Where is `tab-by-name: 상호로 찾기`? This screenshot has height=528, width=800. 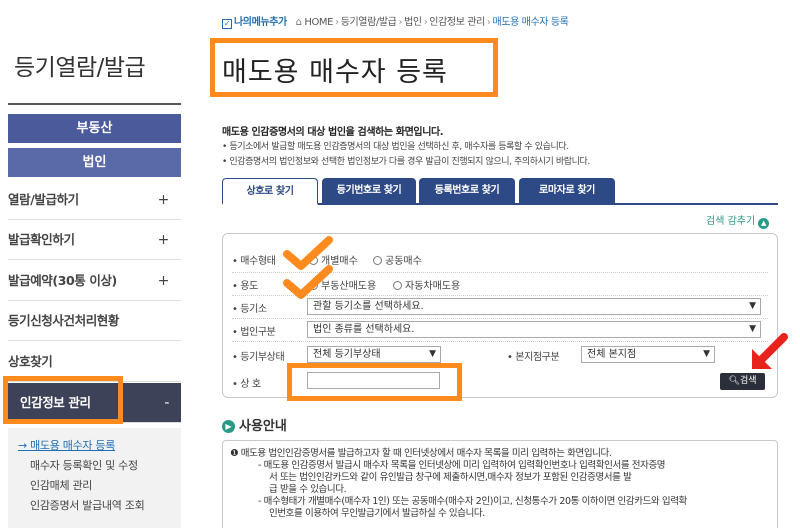 tab-by-name: 상호로 찾기 is located at coordinates (270, 191).